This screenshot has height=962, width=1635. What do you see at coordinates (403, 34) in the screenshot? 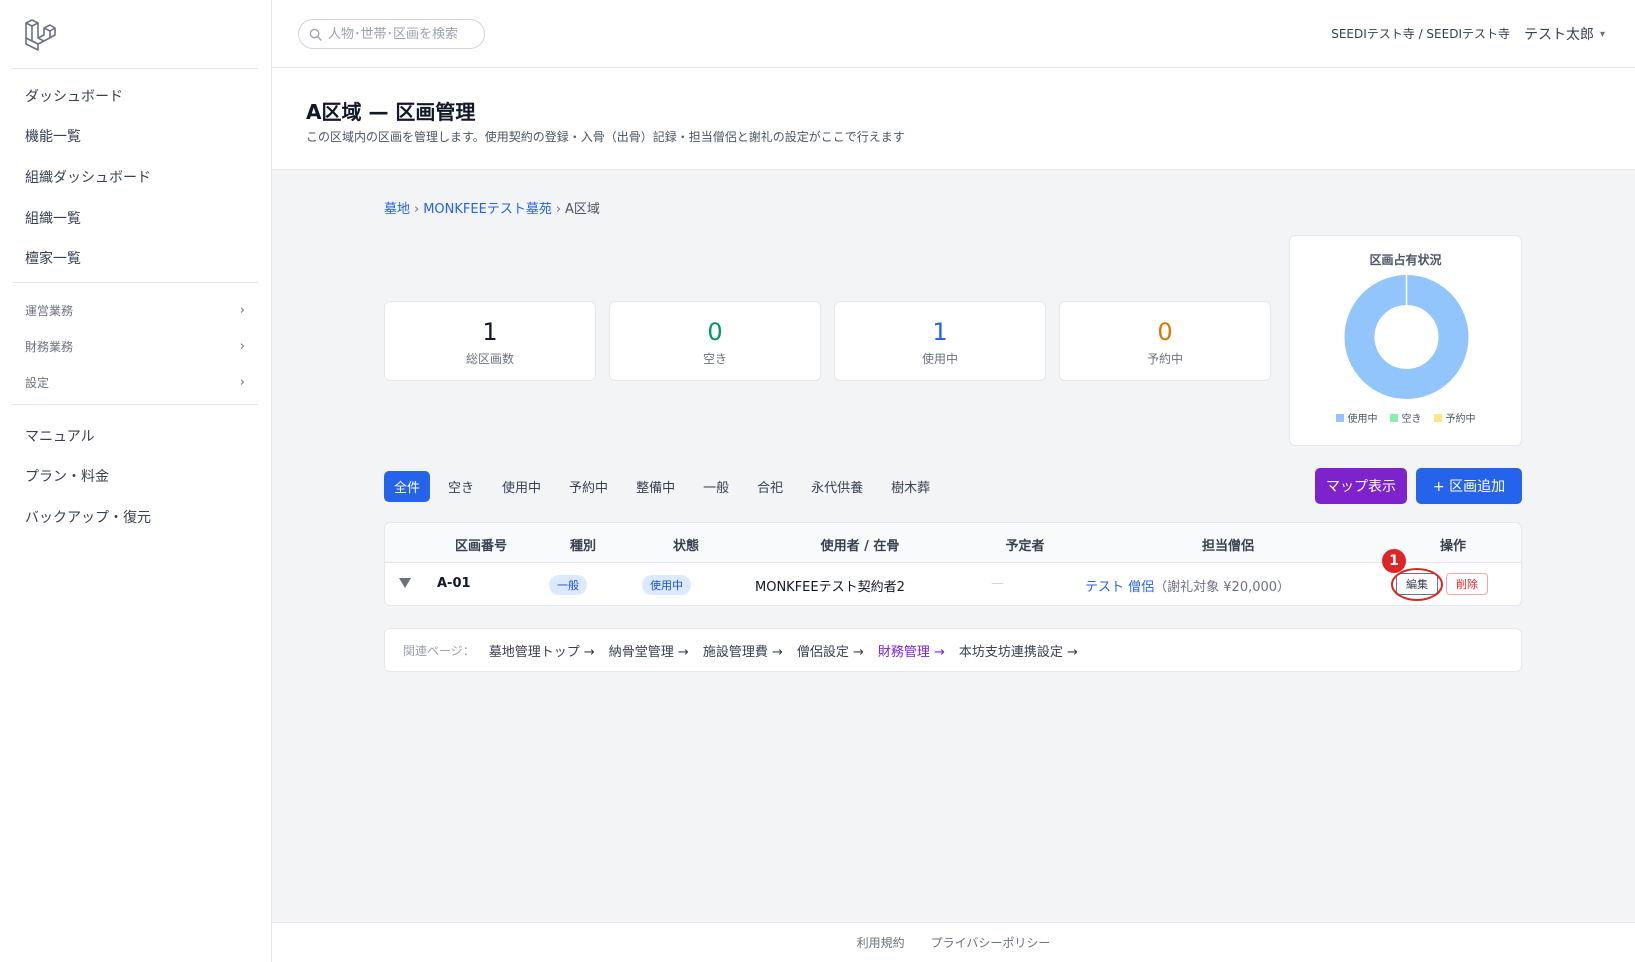
I see `search-input` at bounding box center [403, 34].